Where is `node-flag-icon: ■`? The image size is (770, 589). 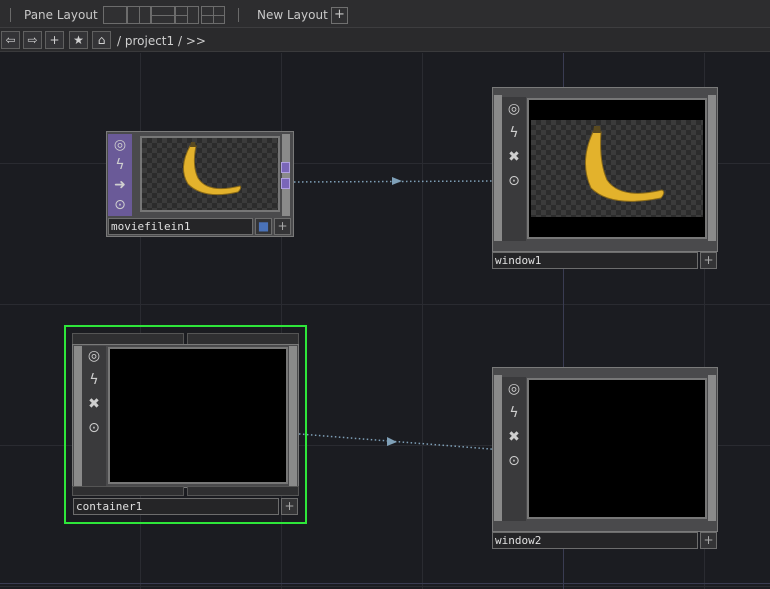
node-flag-icon: ■ is located at coordinates (263, 226).